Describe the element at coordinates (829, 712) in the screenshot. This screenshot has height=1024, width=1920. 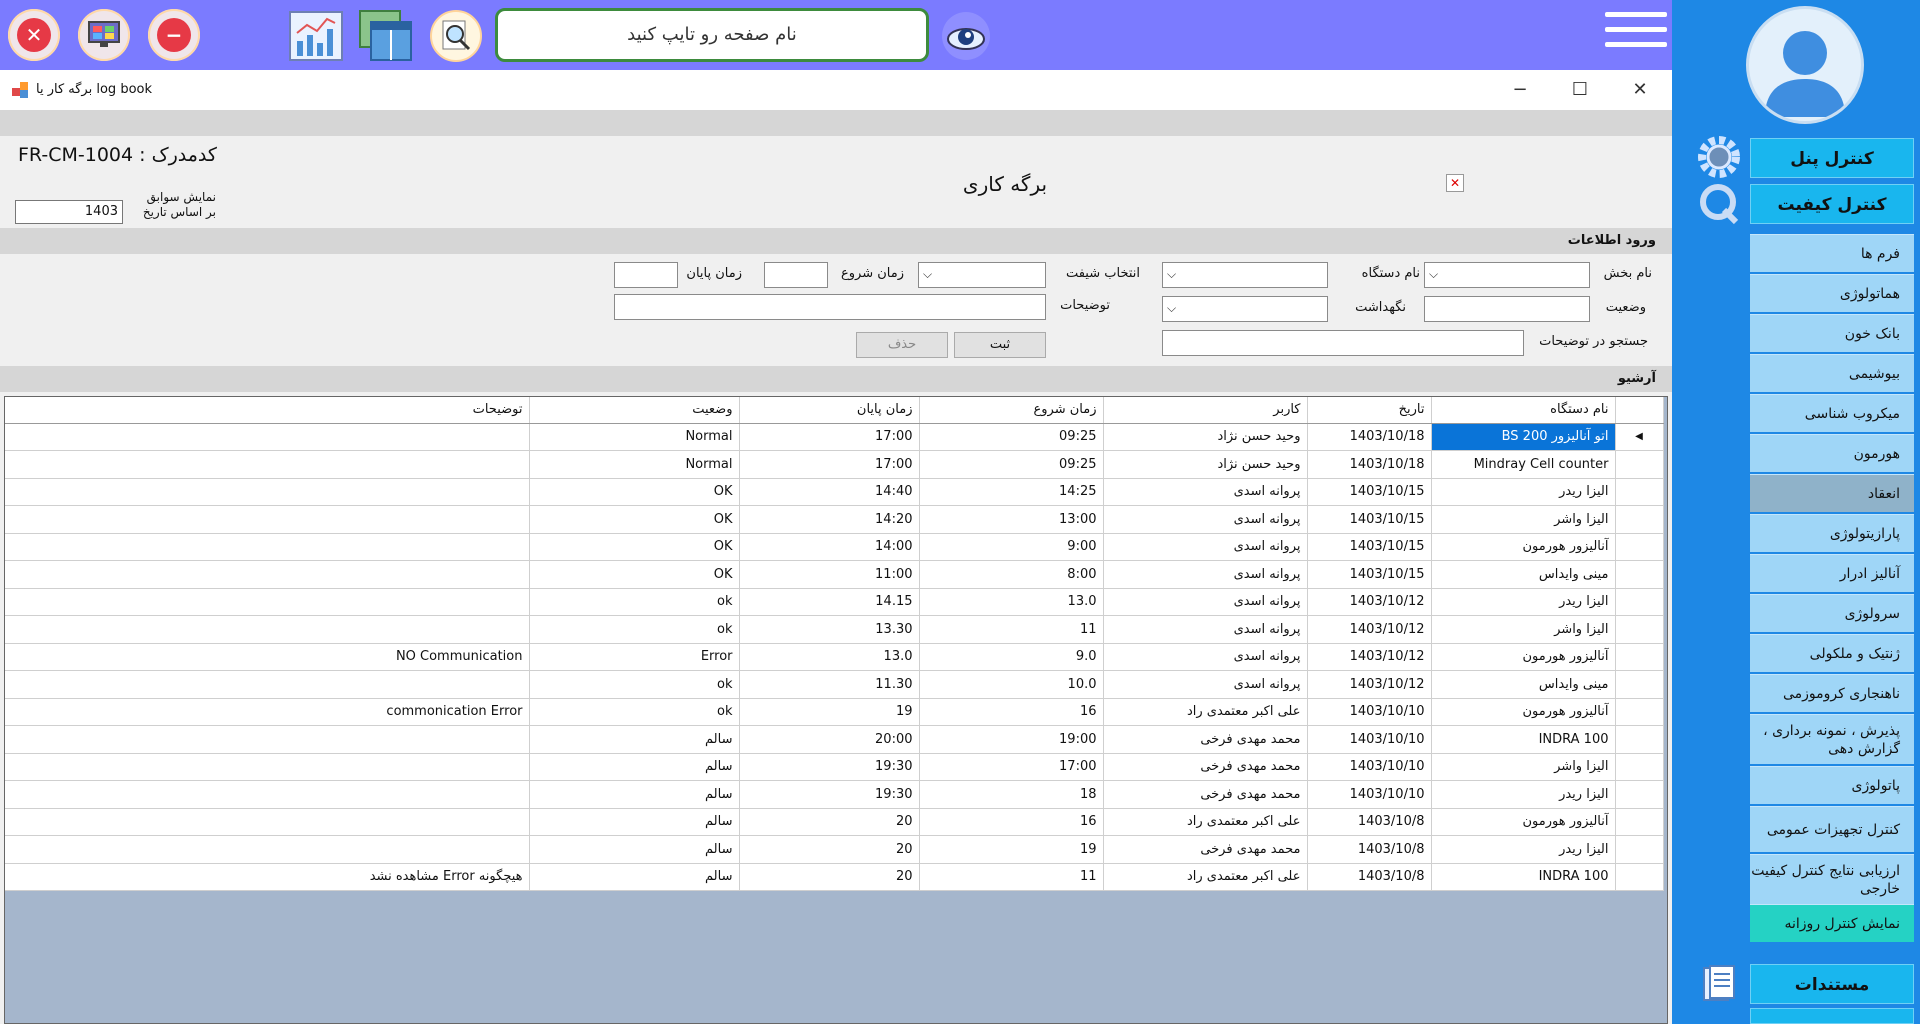
I see `cell-end: 19` at that location.